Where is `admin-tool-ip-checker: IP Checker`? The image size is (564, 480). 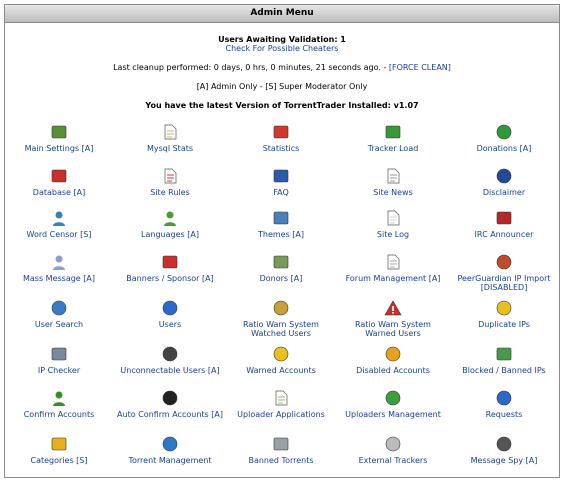
admin-tool-ip-checker: IP Checker is located at coordinates (59, 360).